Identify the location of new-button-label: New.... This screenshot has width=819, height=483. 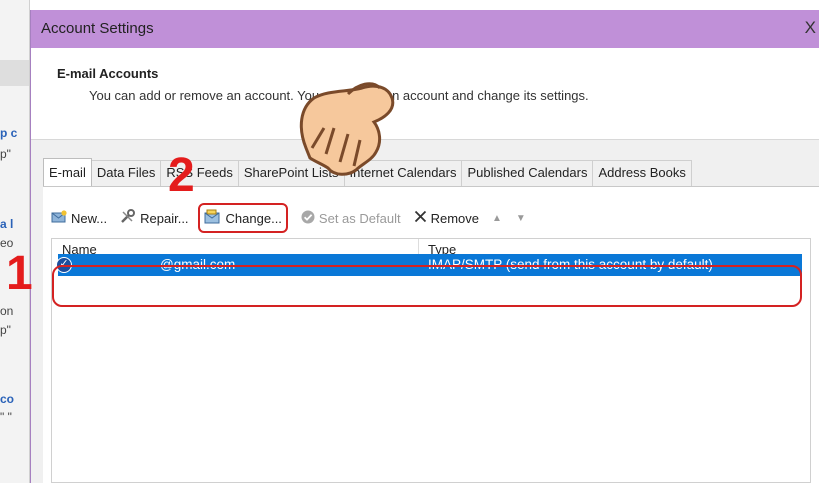
(89, 218).